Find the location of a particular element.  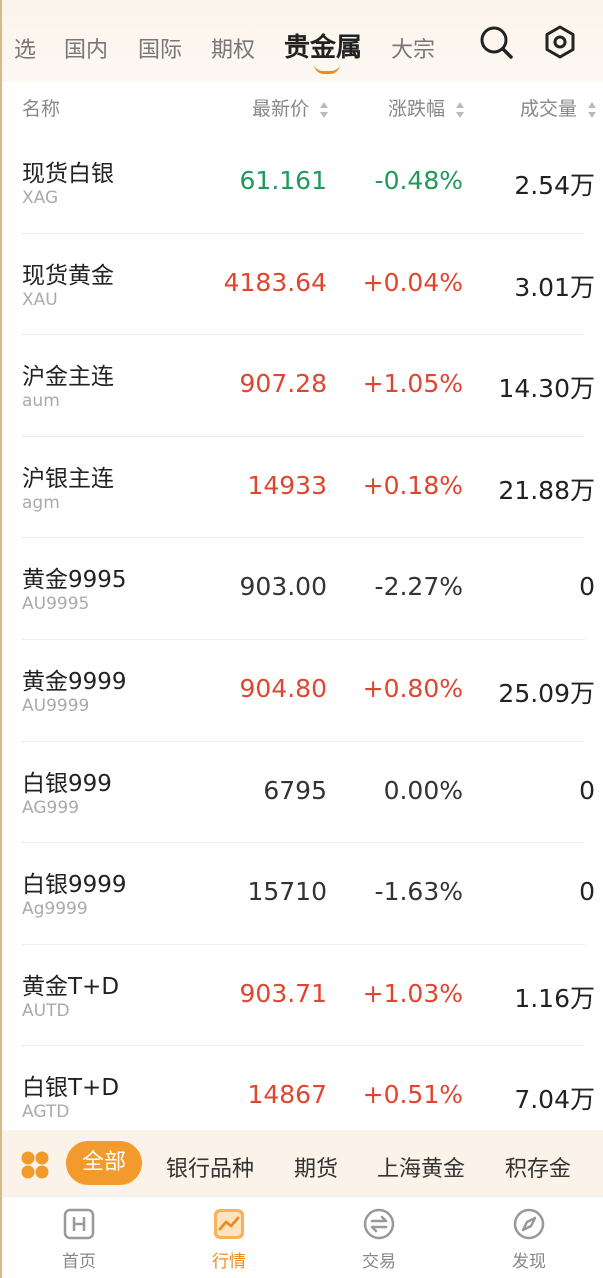

instrument-name: 白银T+D is located at coordinates (71, 1088).